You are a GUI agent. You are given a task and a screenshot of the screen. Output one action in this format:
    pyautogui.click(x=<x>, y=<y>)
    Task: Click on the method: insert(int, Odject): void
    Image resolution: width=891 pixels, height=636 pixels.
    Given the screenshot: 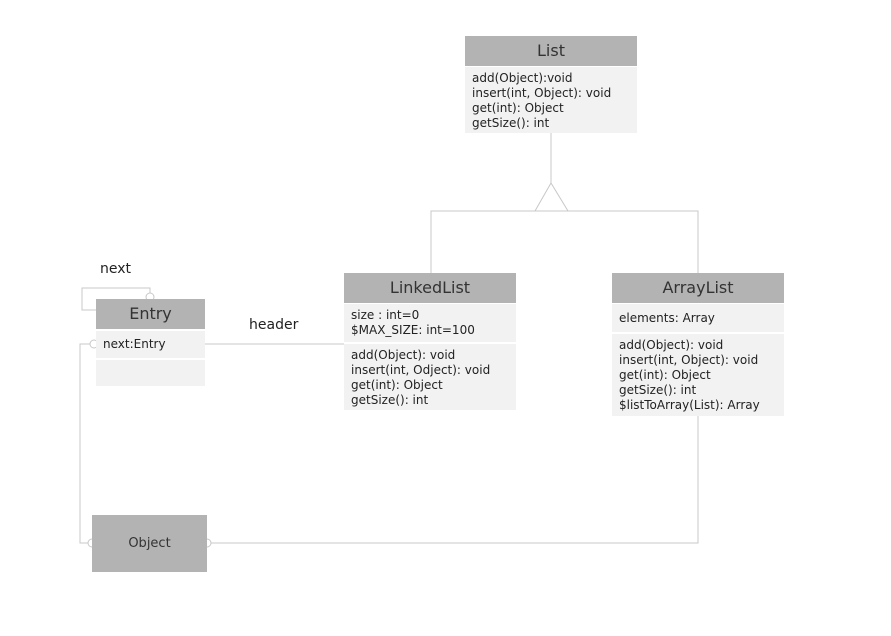 What is the action you would take?
    pyautogui.click(x=421, y=370)
    